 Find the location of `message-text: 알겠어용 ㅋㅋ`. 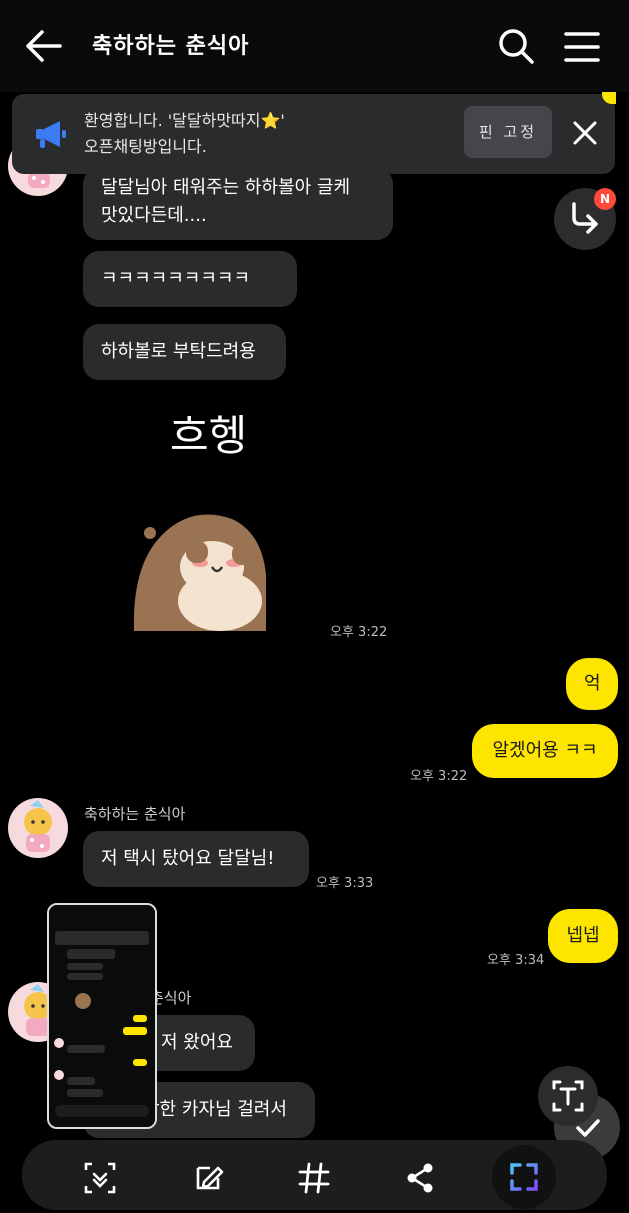

message-text: 알겠어용 ㅋㅋ is located at coordinates (545, 750).